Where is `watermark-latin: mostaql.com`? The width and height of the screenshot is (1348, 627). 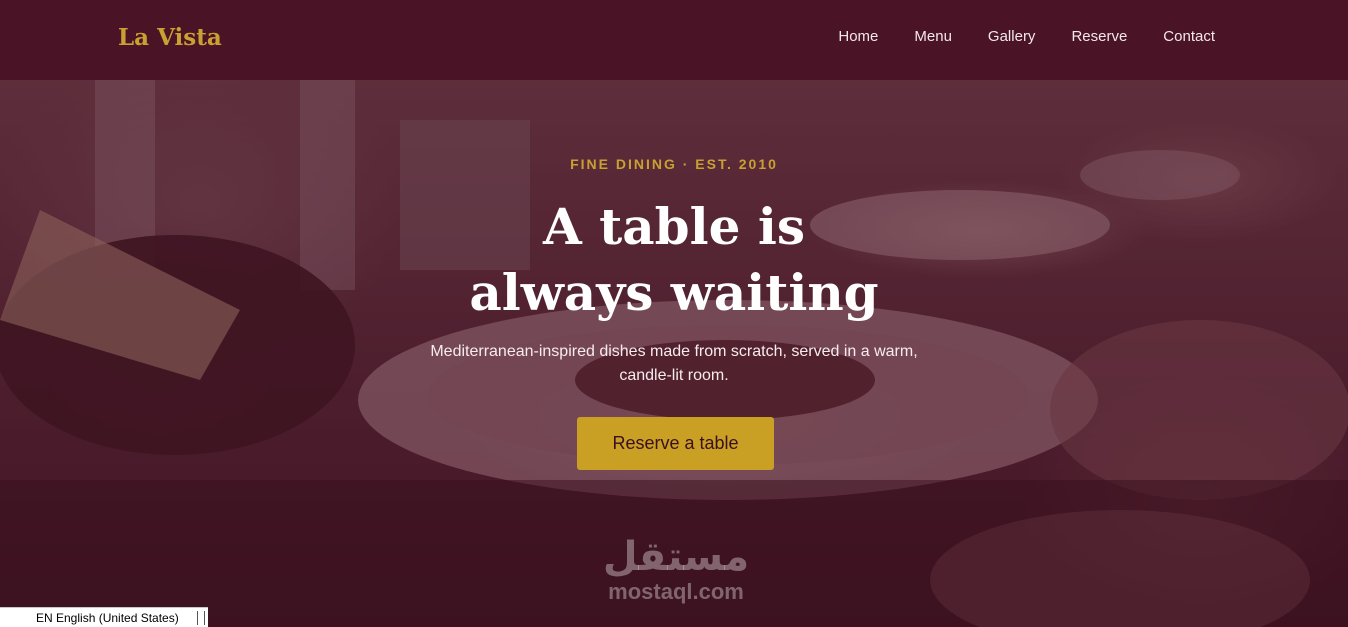 watermark-latin: mostaql.com is located at coordinates (676, 591).